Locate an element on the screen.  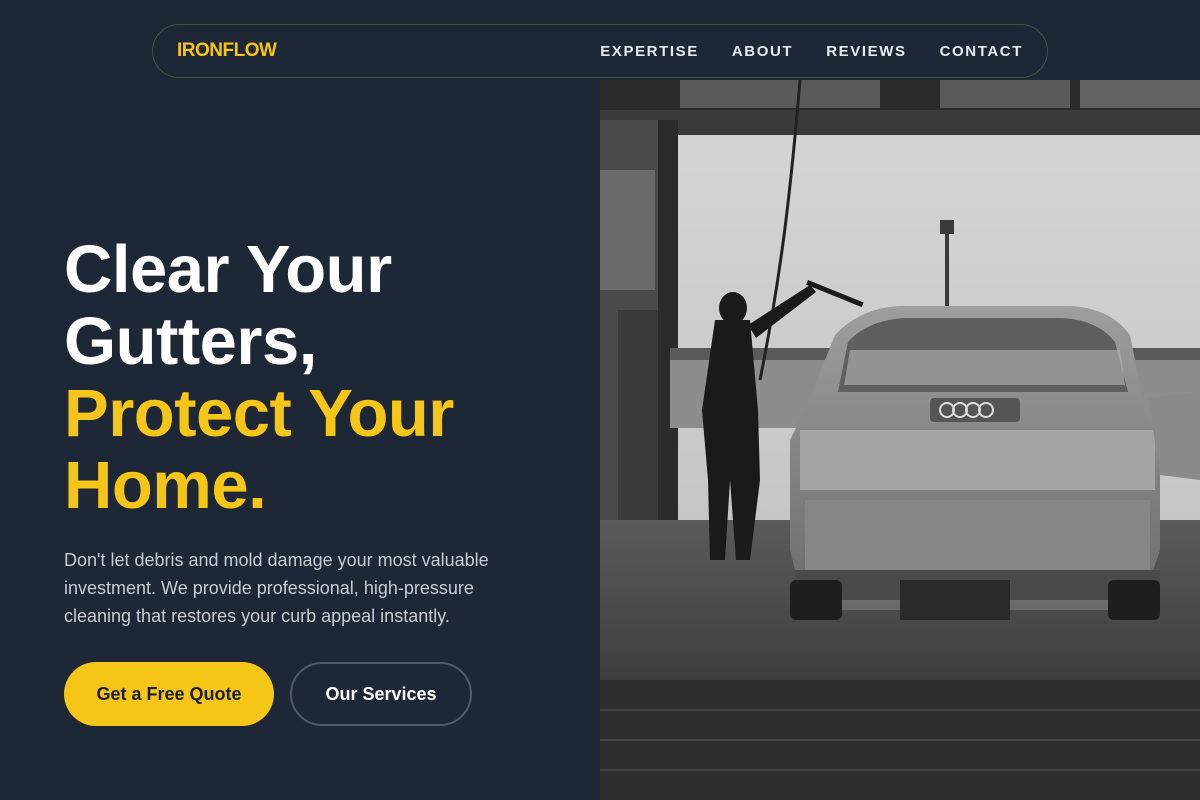
nav-link-contact: CONTACT is located at coordinates (981, 51).